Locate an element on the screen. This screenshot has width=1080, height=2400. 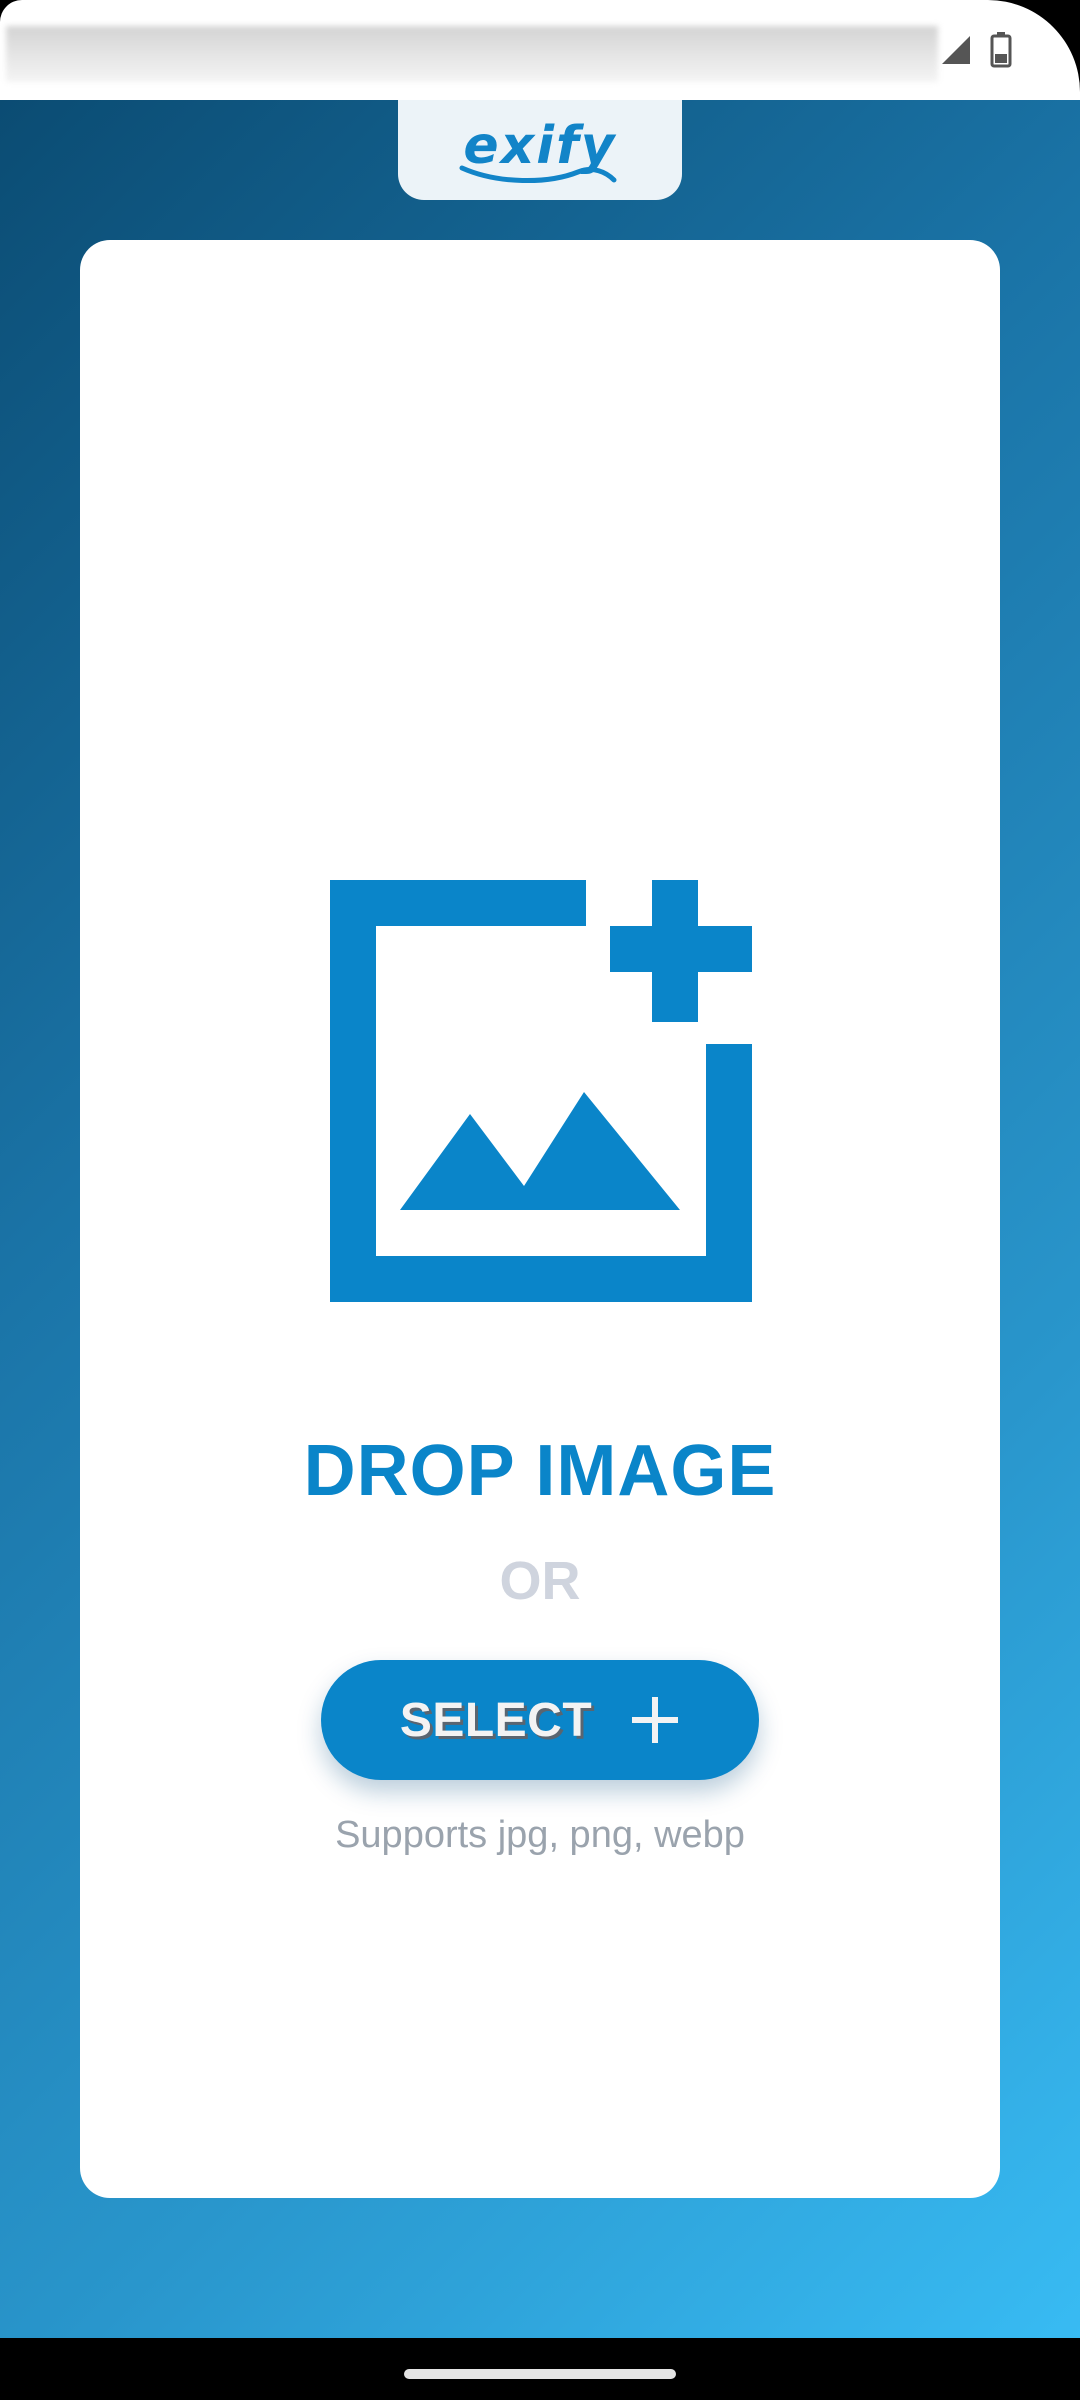
supported-formats-text: Supports jpg, png, webp is located at coordinates (540, 1835).